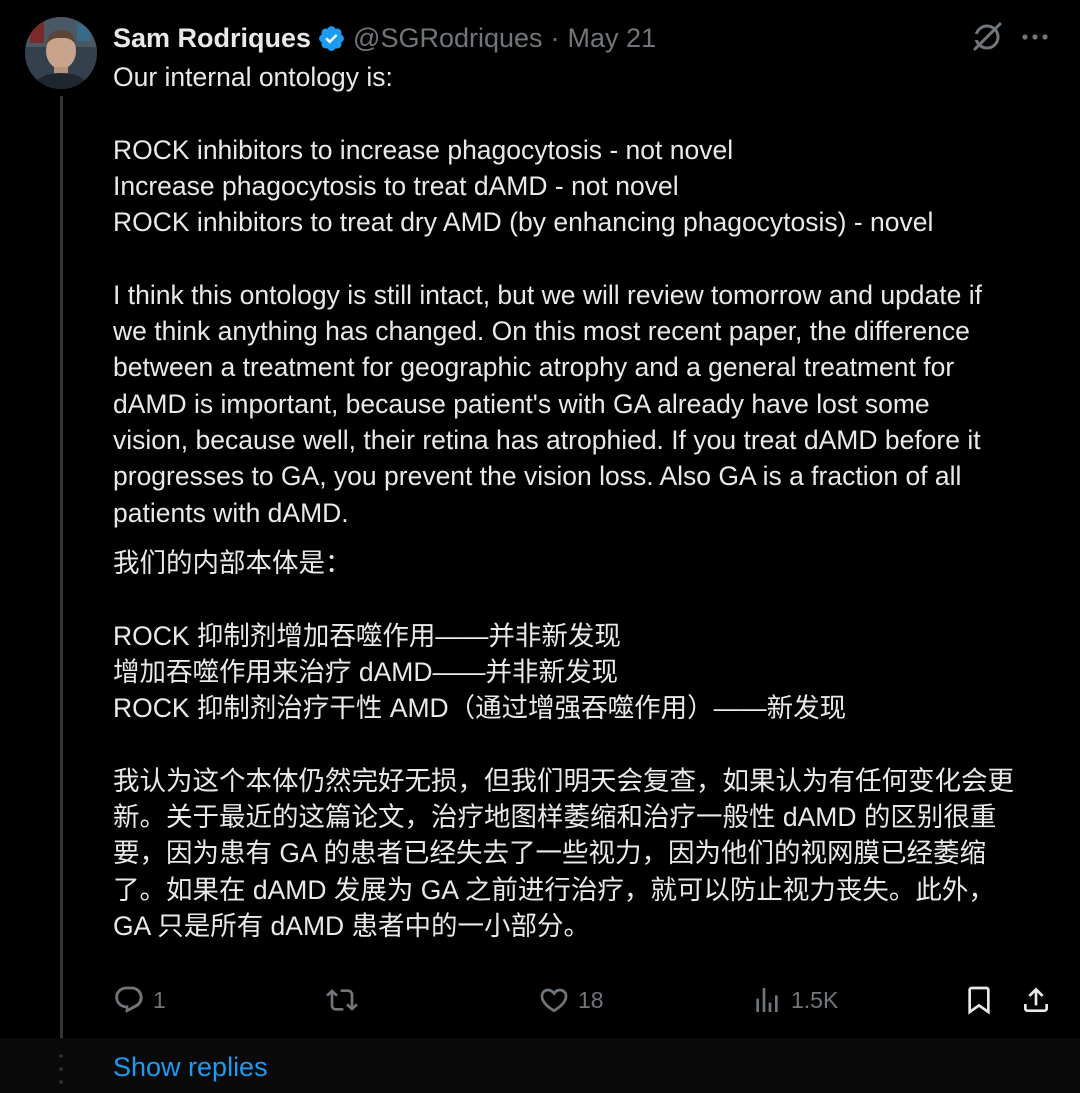 This screenshot has height=1093, width=1080. What do you see at coordinates (159, 999) in the screenshot?
I see `reply-count: 1` at bounding box center [159, 999].